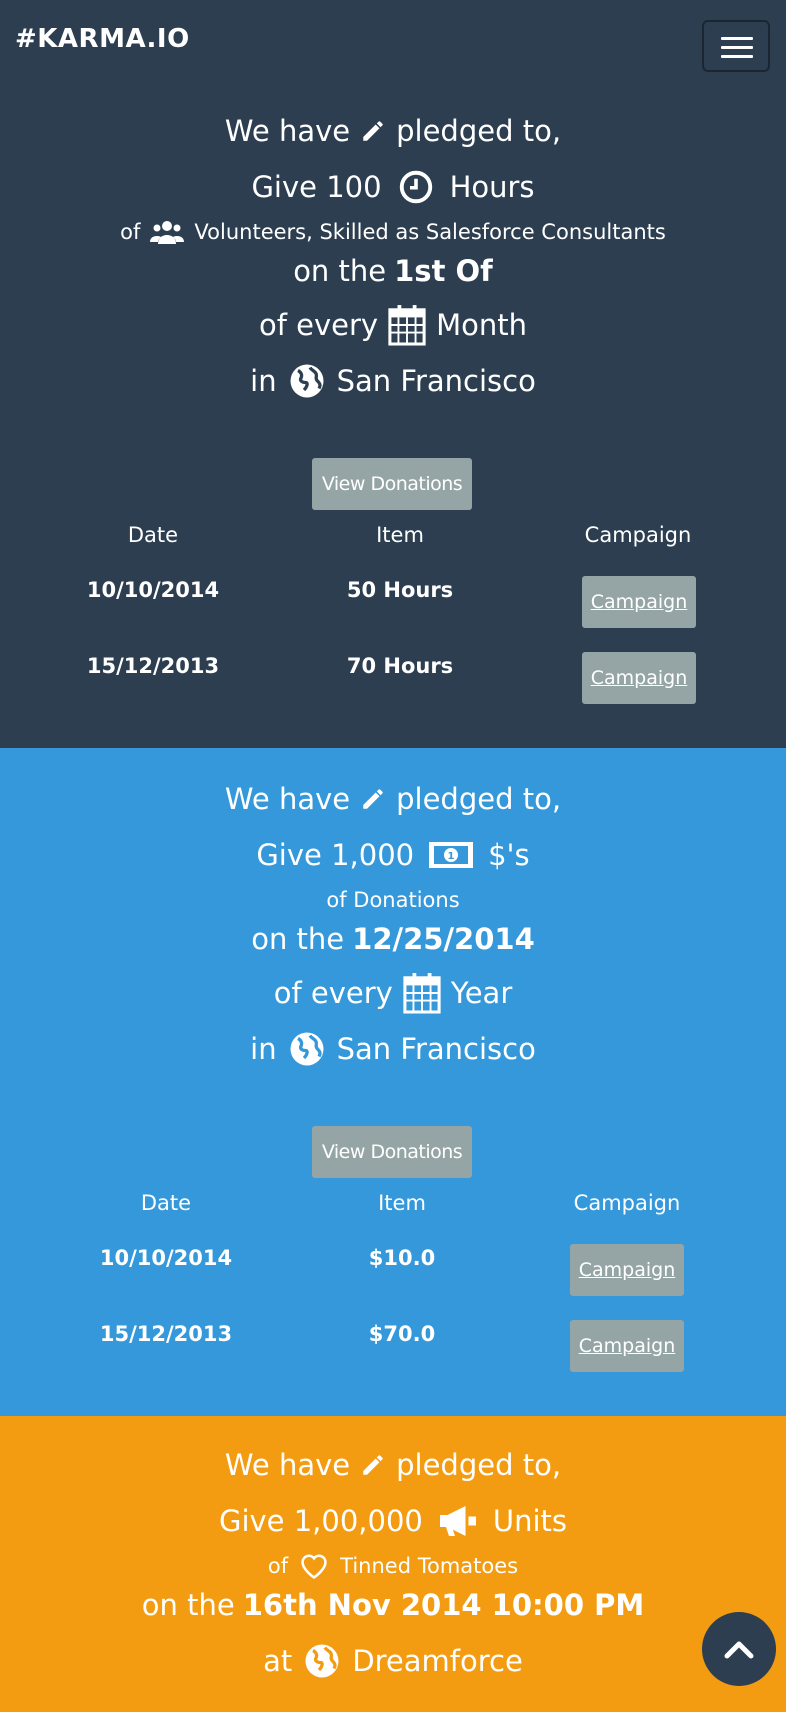 The image size is (786, 1712). I want to click on scroll-to-top-button, so click(739, 1649).